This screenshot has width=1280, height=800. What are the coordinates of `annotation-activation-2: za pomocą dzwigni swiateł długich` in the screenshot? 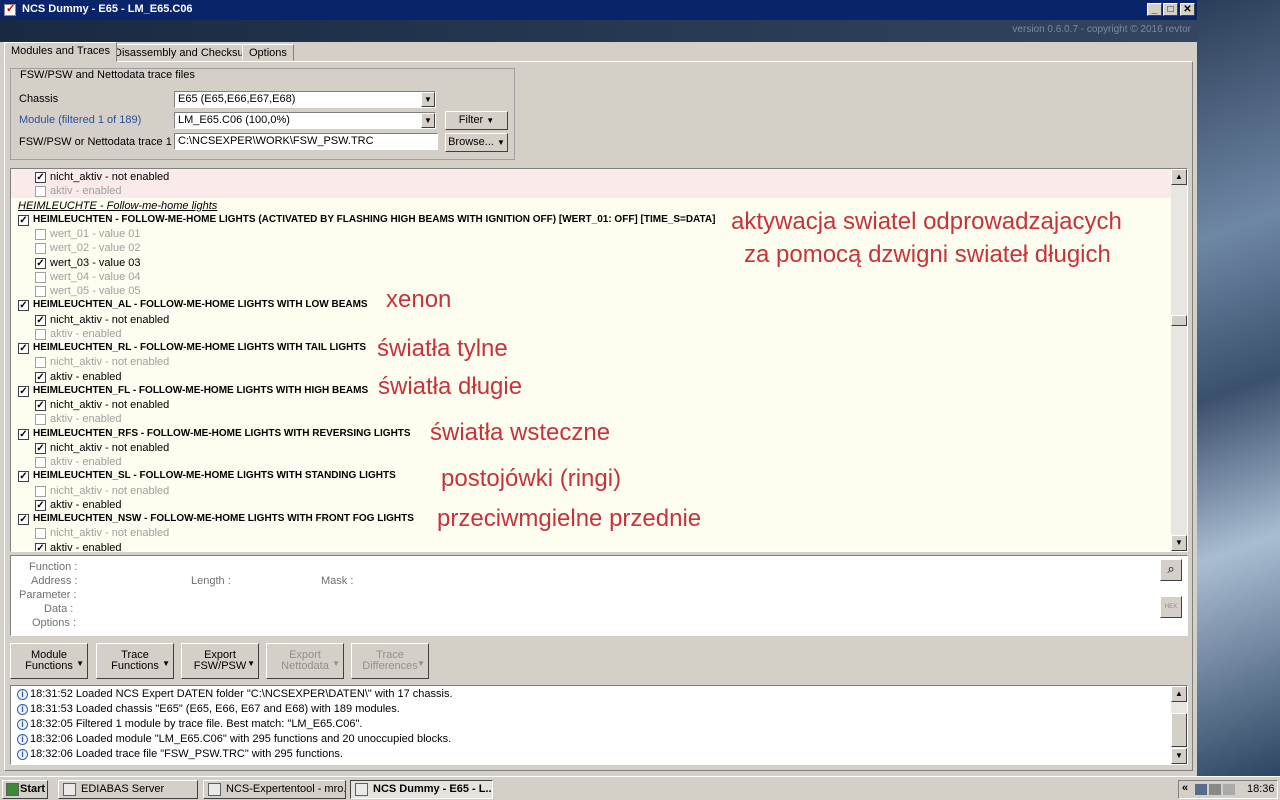 It's located at (927, 254).